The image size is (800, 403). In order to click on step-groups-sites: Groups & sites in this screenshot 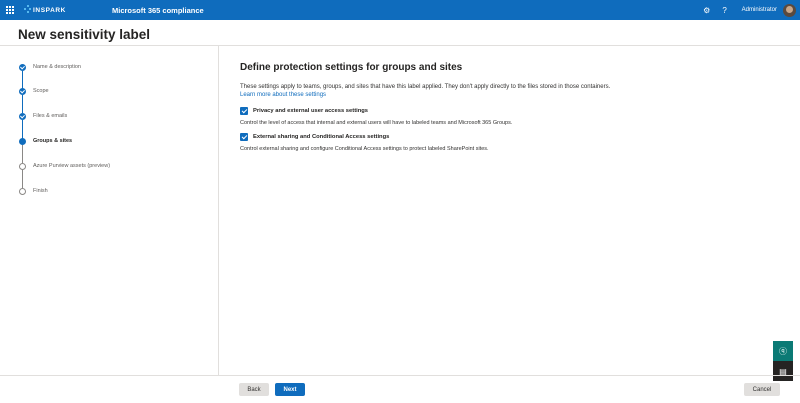, I will do `click(45, 141)`.